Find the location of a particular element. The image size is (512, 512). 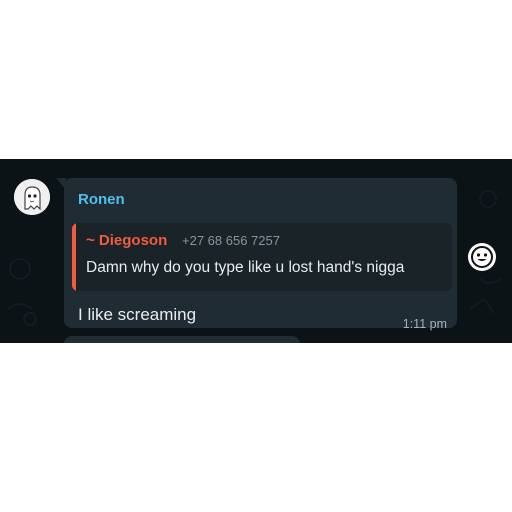

react-button is located at coordinates (482, 257).